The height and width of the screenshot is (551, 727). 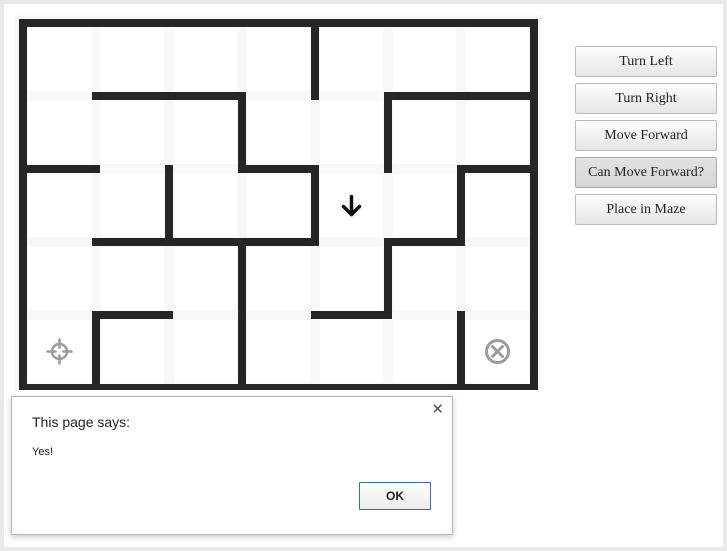 What do you see at coordinates (81, 422) in the screenshot?
I see `dialog-title: This page says:` at bounding box center [81, 422].